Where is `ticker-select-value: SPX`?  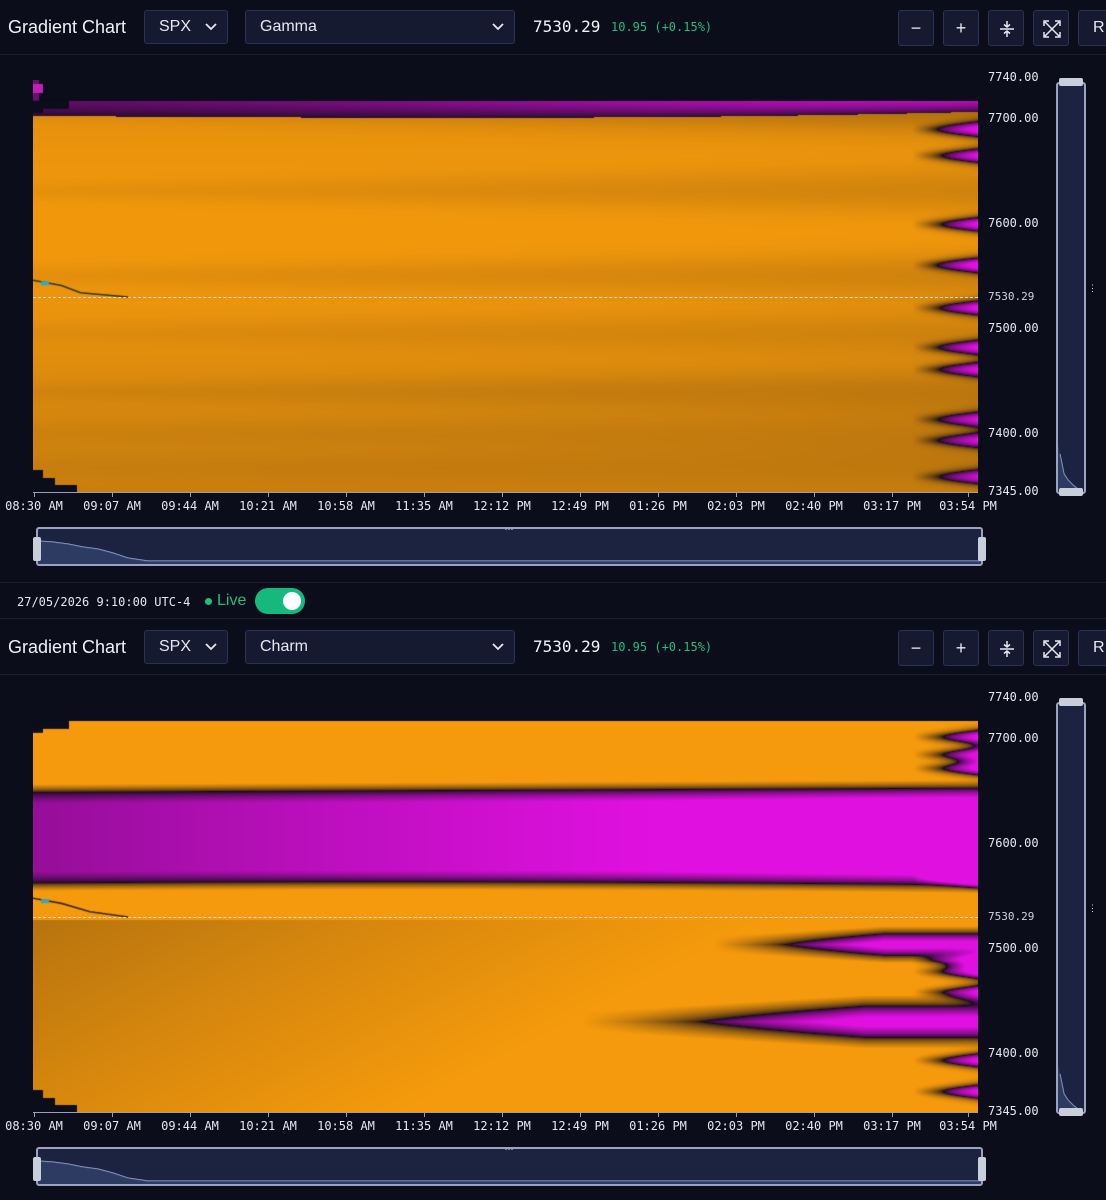
ticker-select-value: SPX is located at coordinates (175, 646).